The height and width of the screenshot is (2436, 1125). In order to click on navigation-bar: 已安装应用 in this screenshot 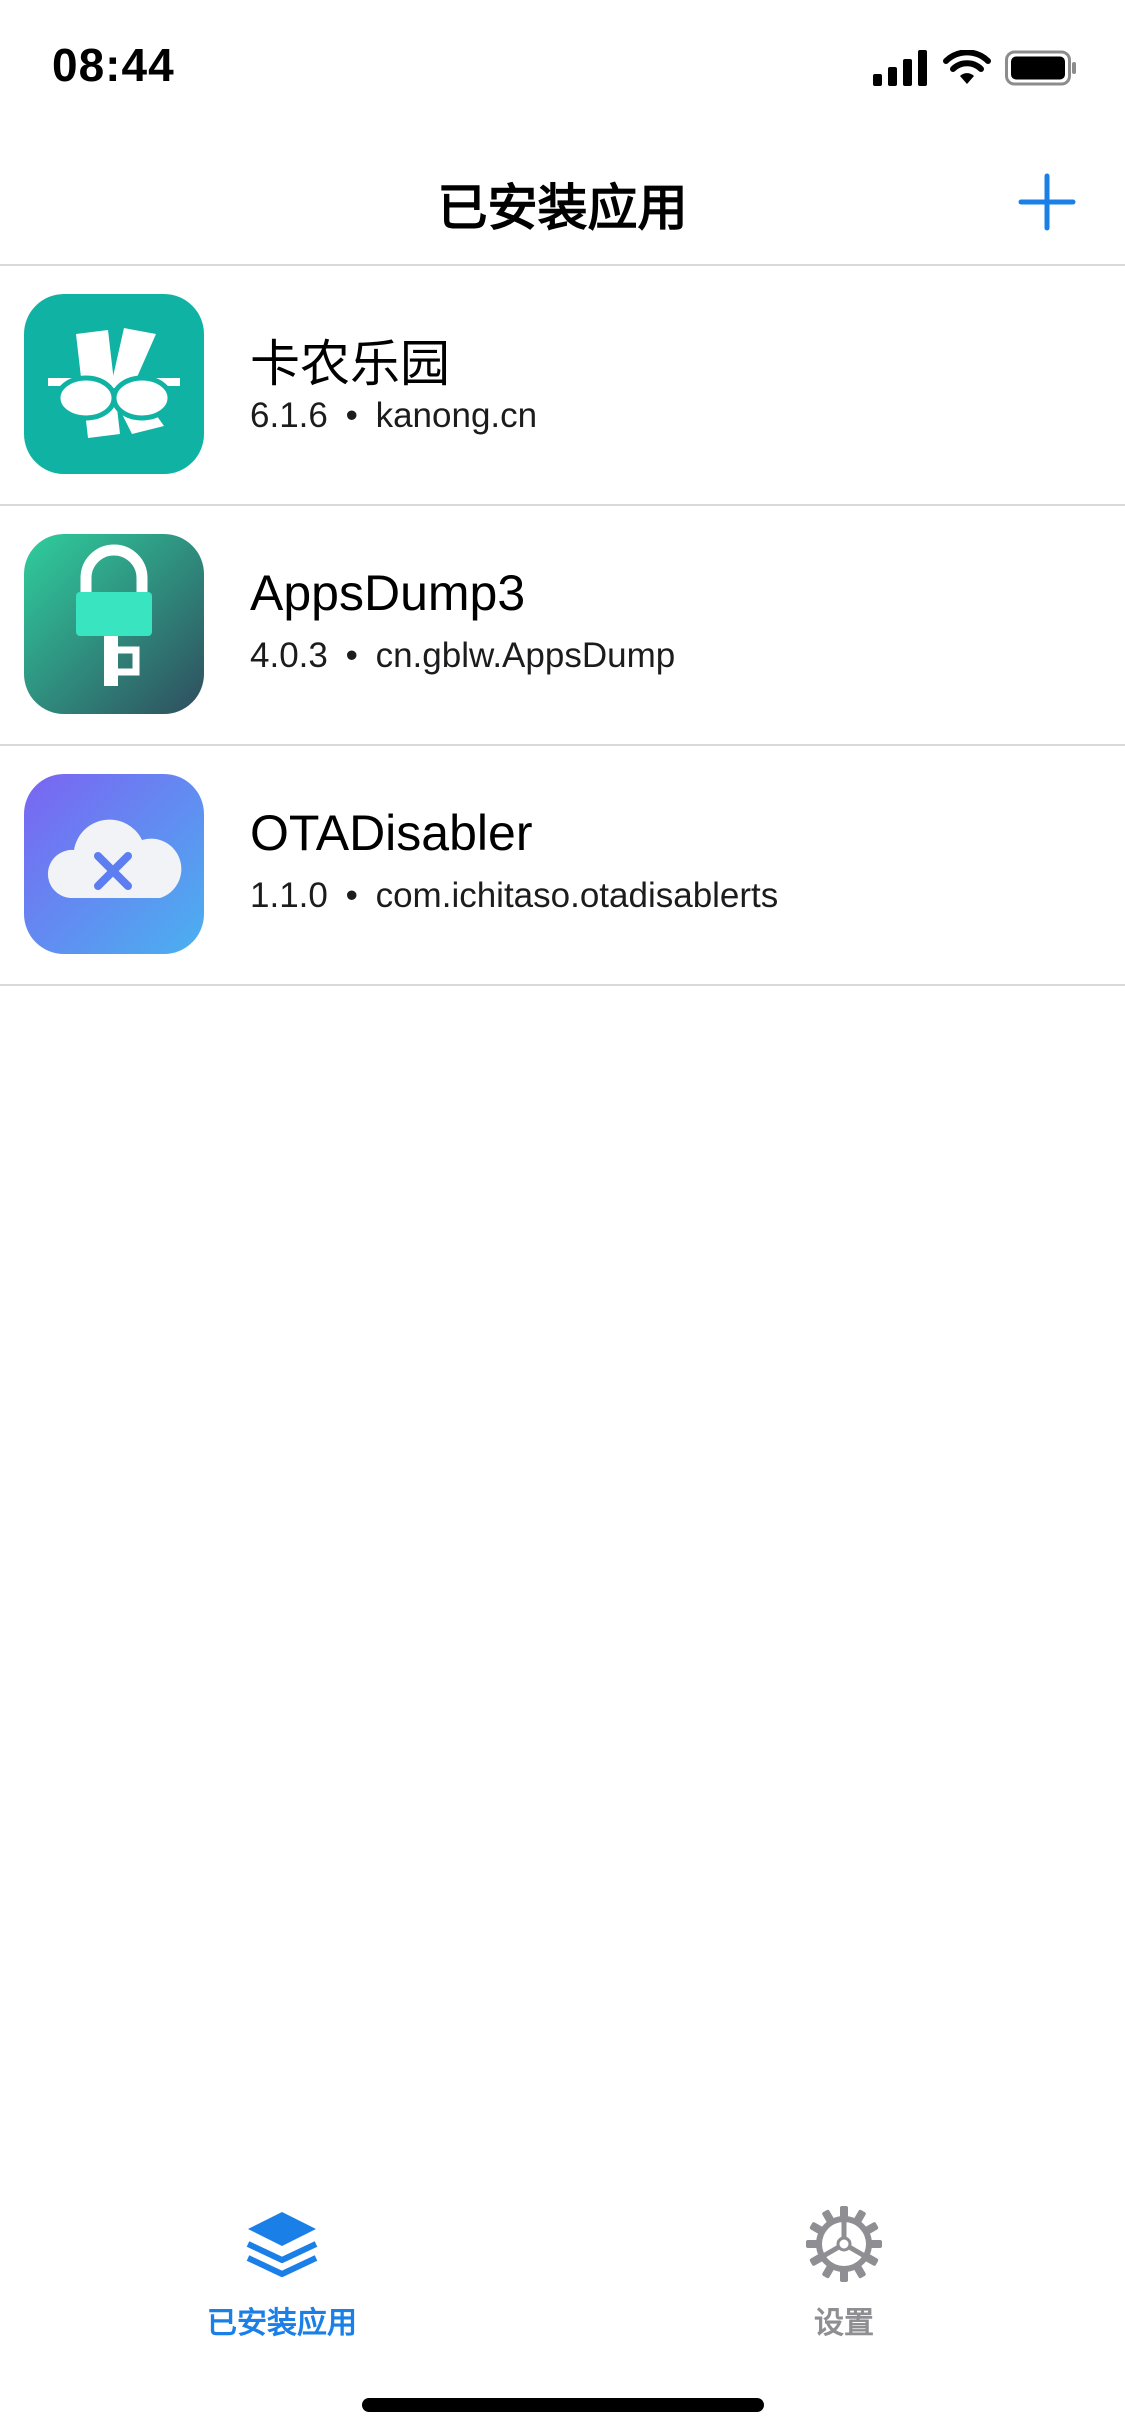, I will do `click(562, 199)`.